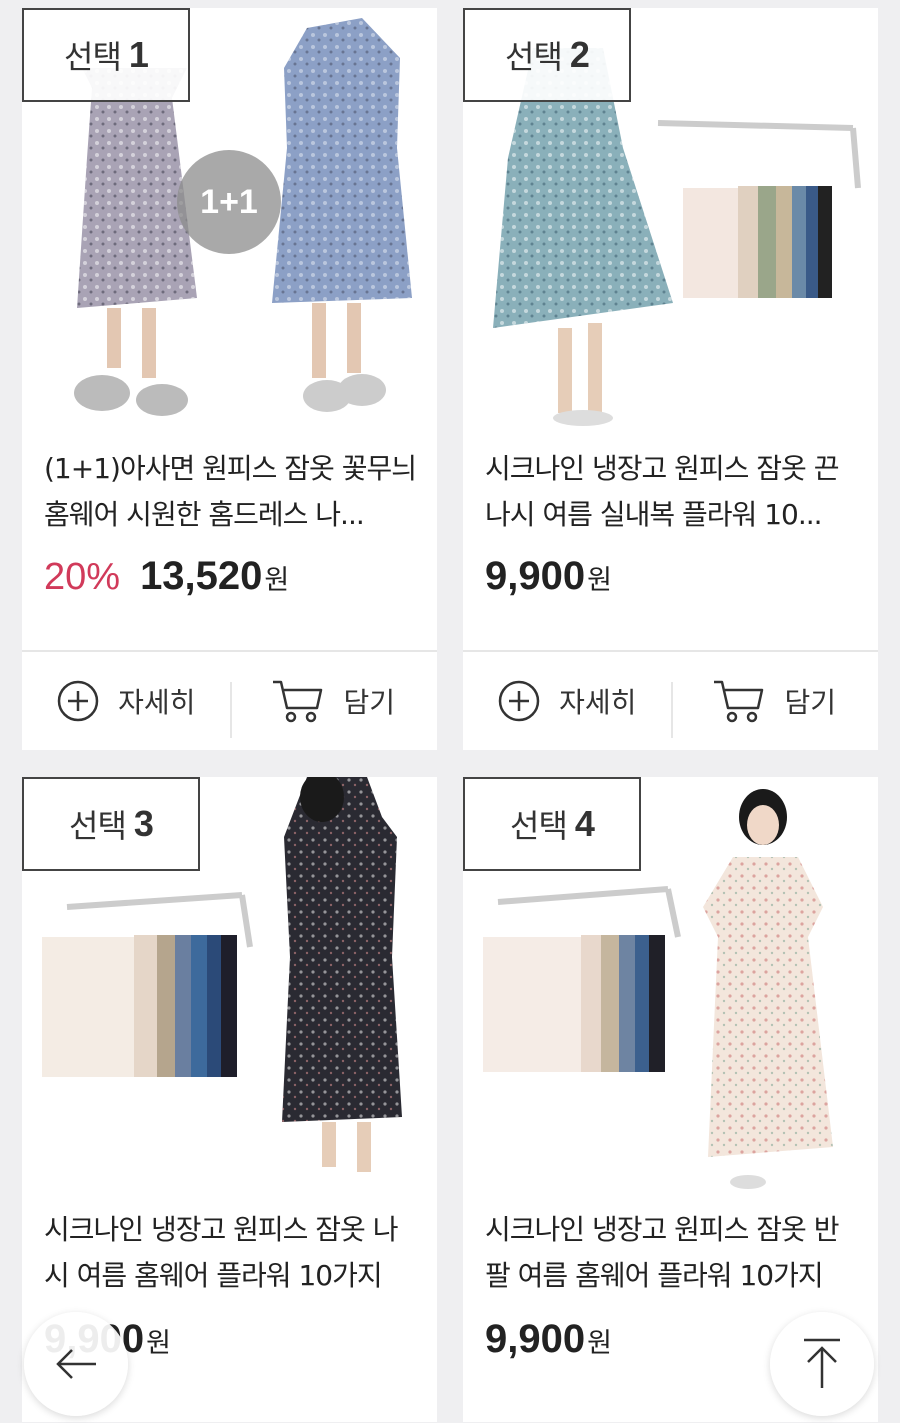  I want to click on product-title-3: 시크나인 냉장고 원피스 잠옷 나시 여름 홈웨어 플라워 10가지, so click(231, 1253).